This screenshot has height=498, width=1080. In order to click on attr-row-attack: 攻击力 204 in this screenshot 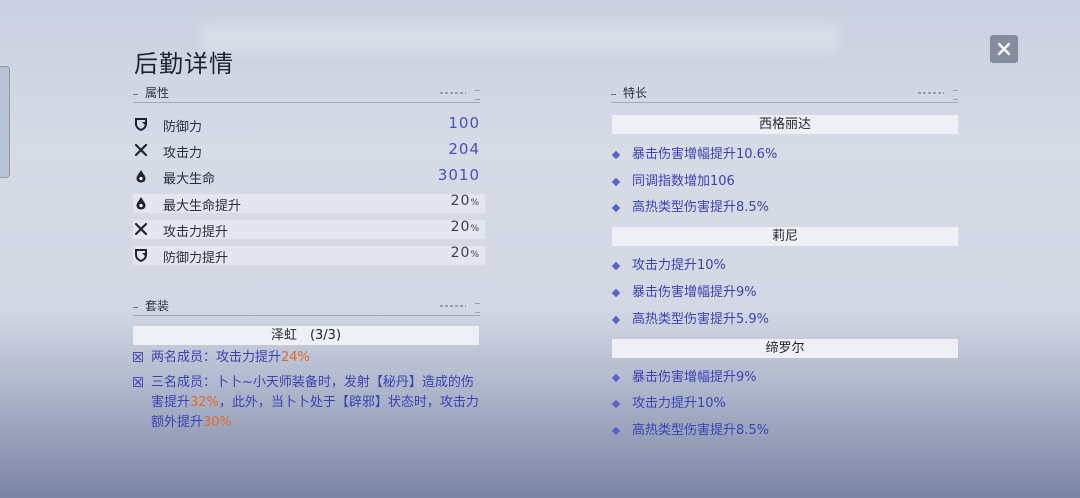, I will do `click(309, 150)`.